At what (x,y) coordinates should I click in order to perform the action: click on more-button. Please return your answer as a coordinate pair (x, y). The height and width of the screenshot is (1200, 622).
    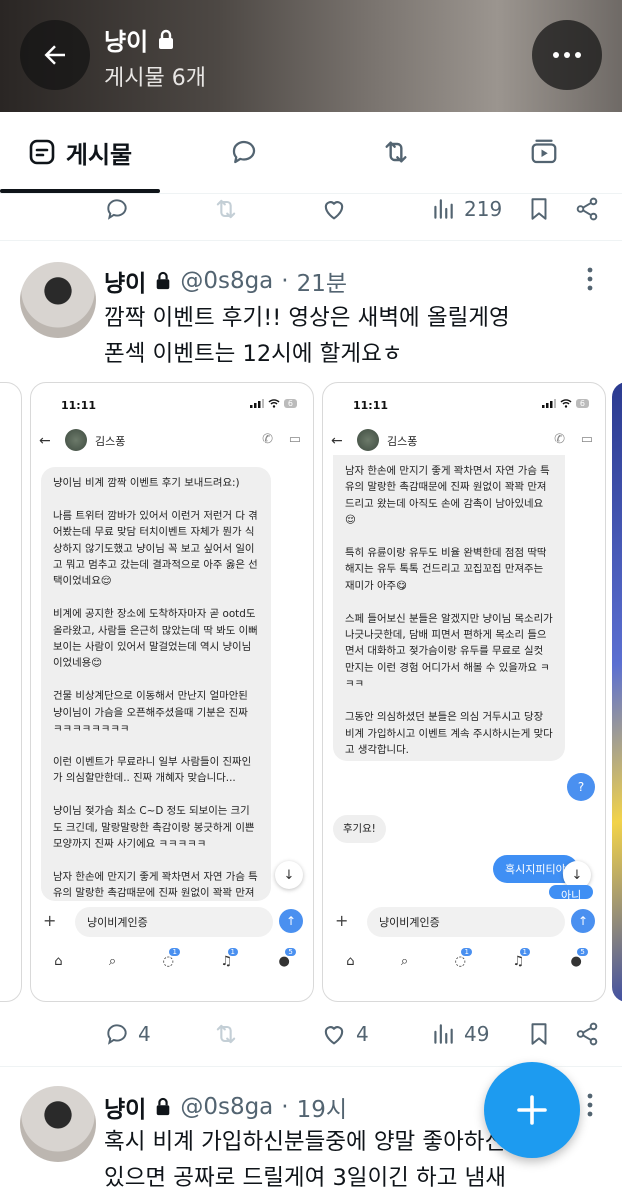
    Looking at the image, I should click on (567, 55).